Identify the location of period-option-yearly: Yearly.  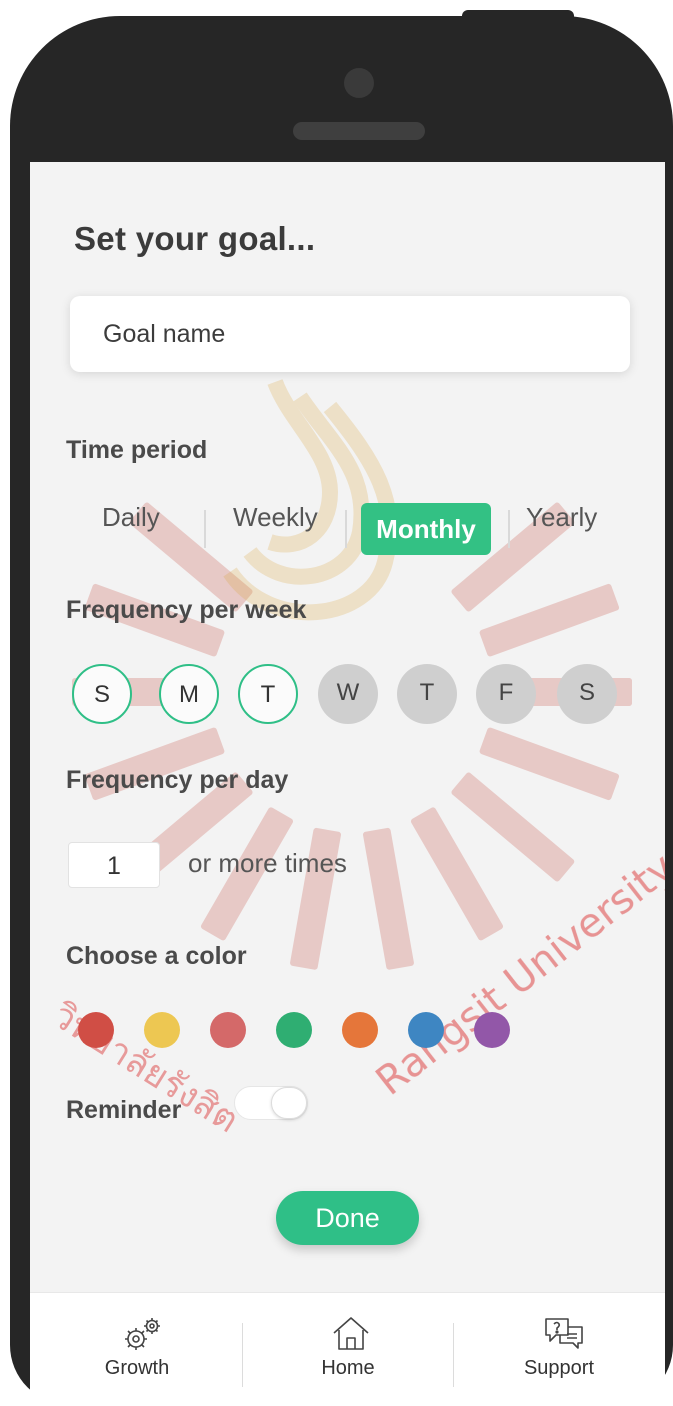
(561, 517).